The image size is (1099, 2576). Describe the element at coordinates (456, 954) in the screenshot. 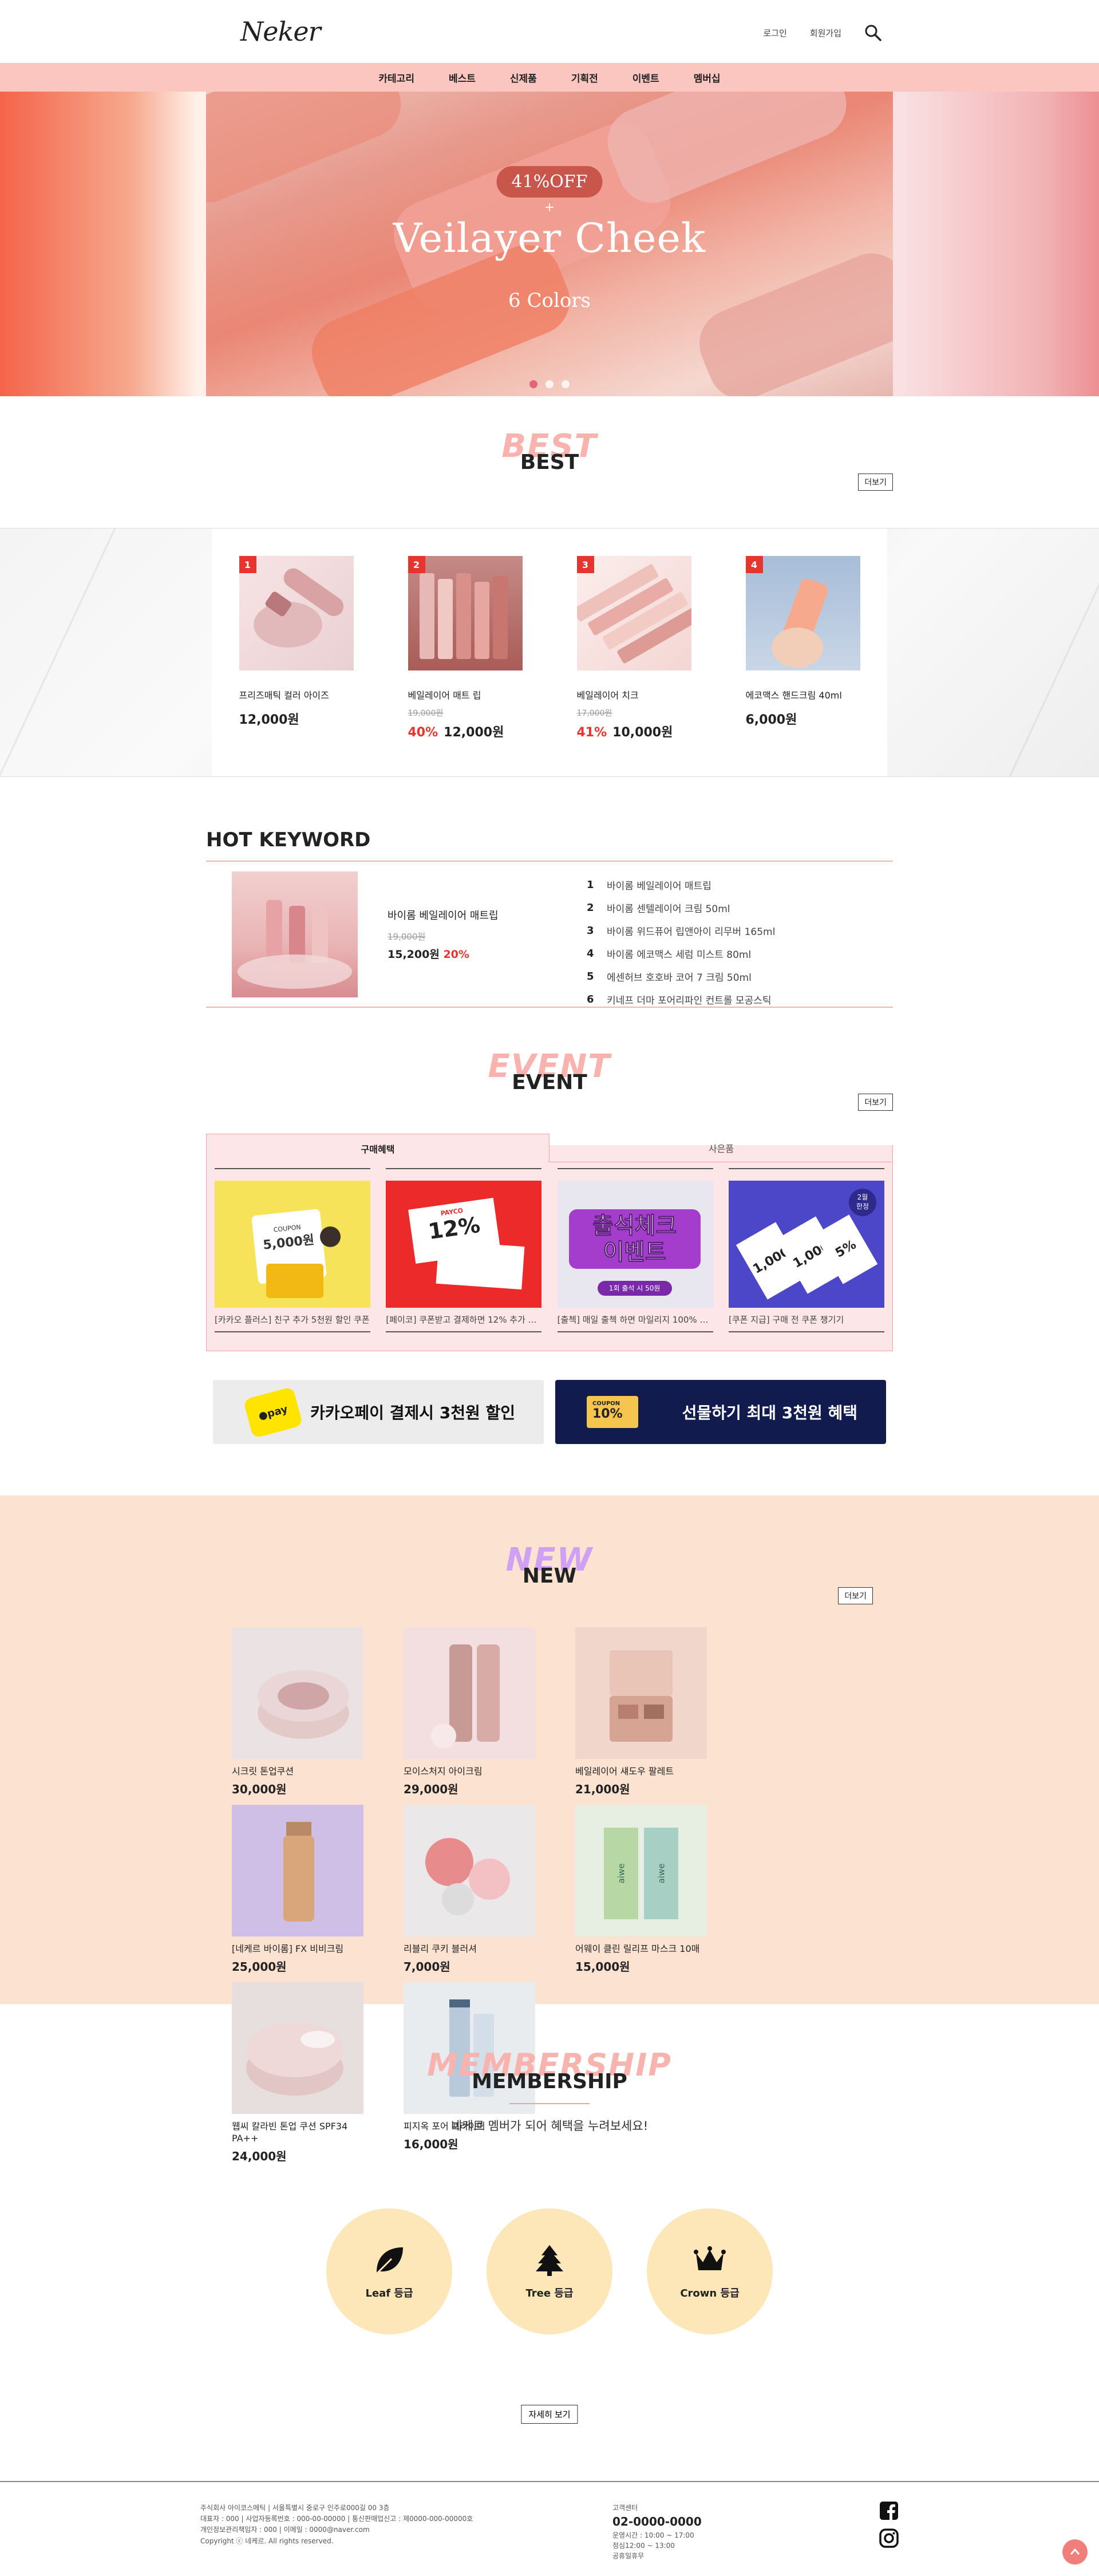

I see `hot-product-discount: 20%` at that location.